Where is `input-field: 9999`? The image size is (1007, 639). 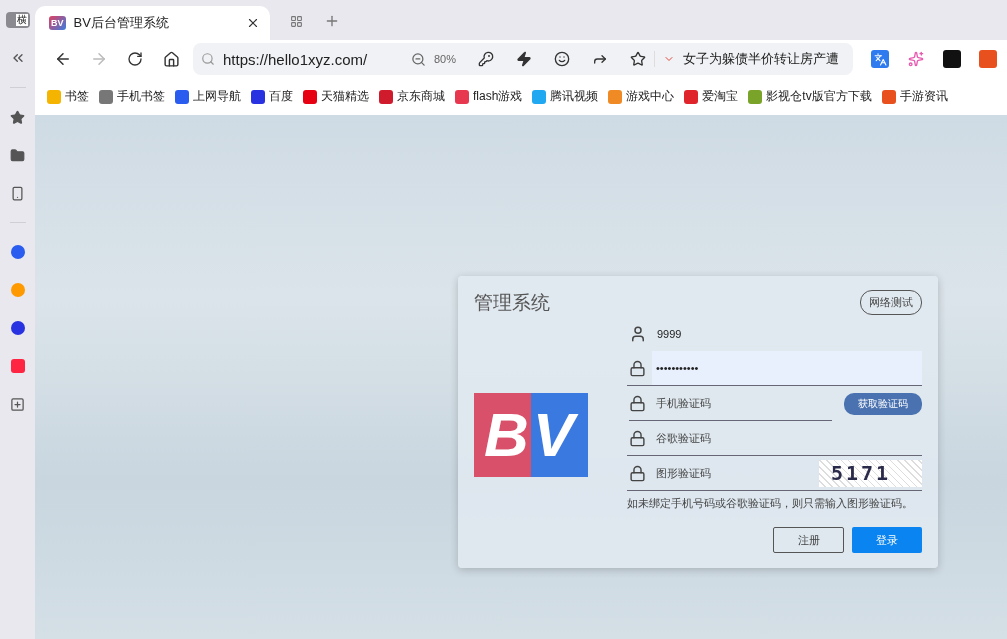
input-field: 9999 is located at coordinates (787, 333).